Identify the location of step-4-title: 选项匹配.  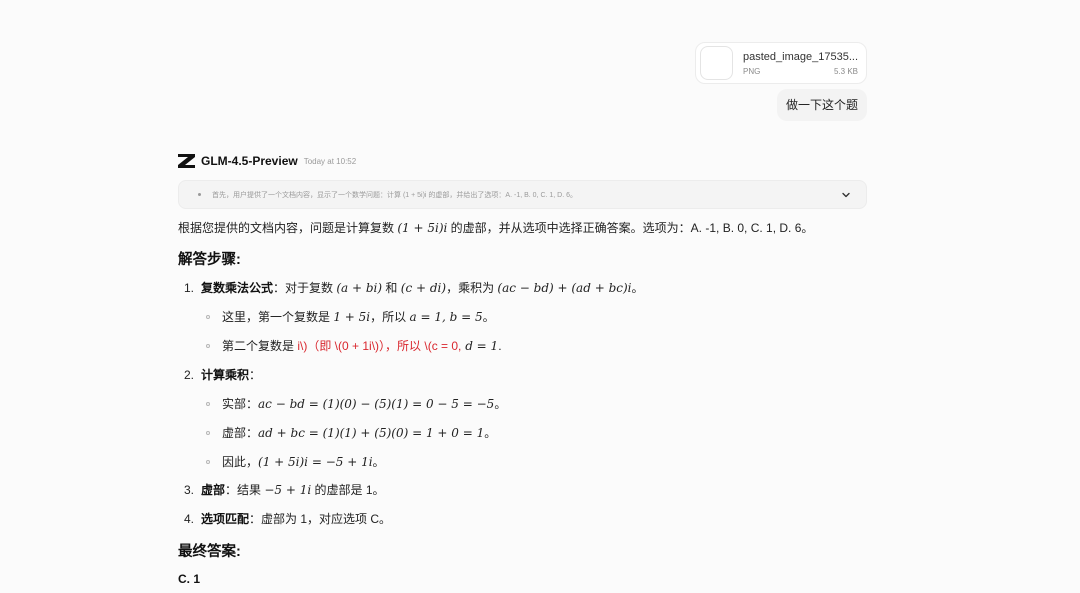
(225, 519).